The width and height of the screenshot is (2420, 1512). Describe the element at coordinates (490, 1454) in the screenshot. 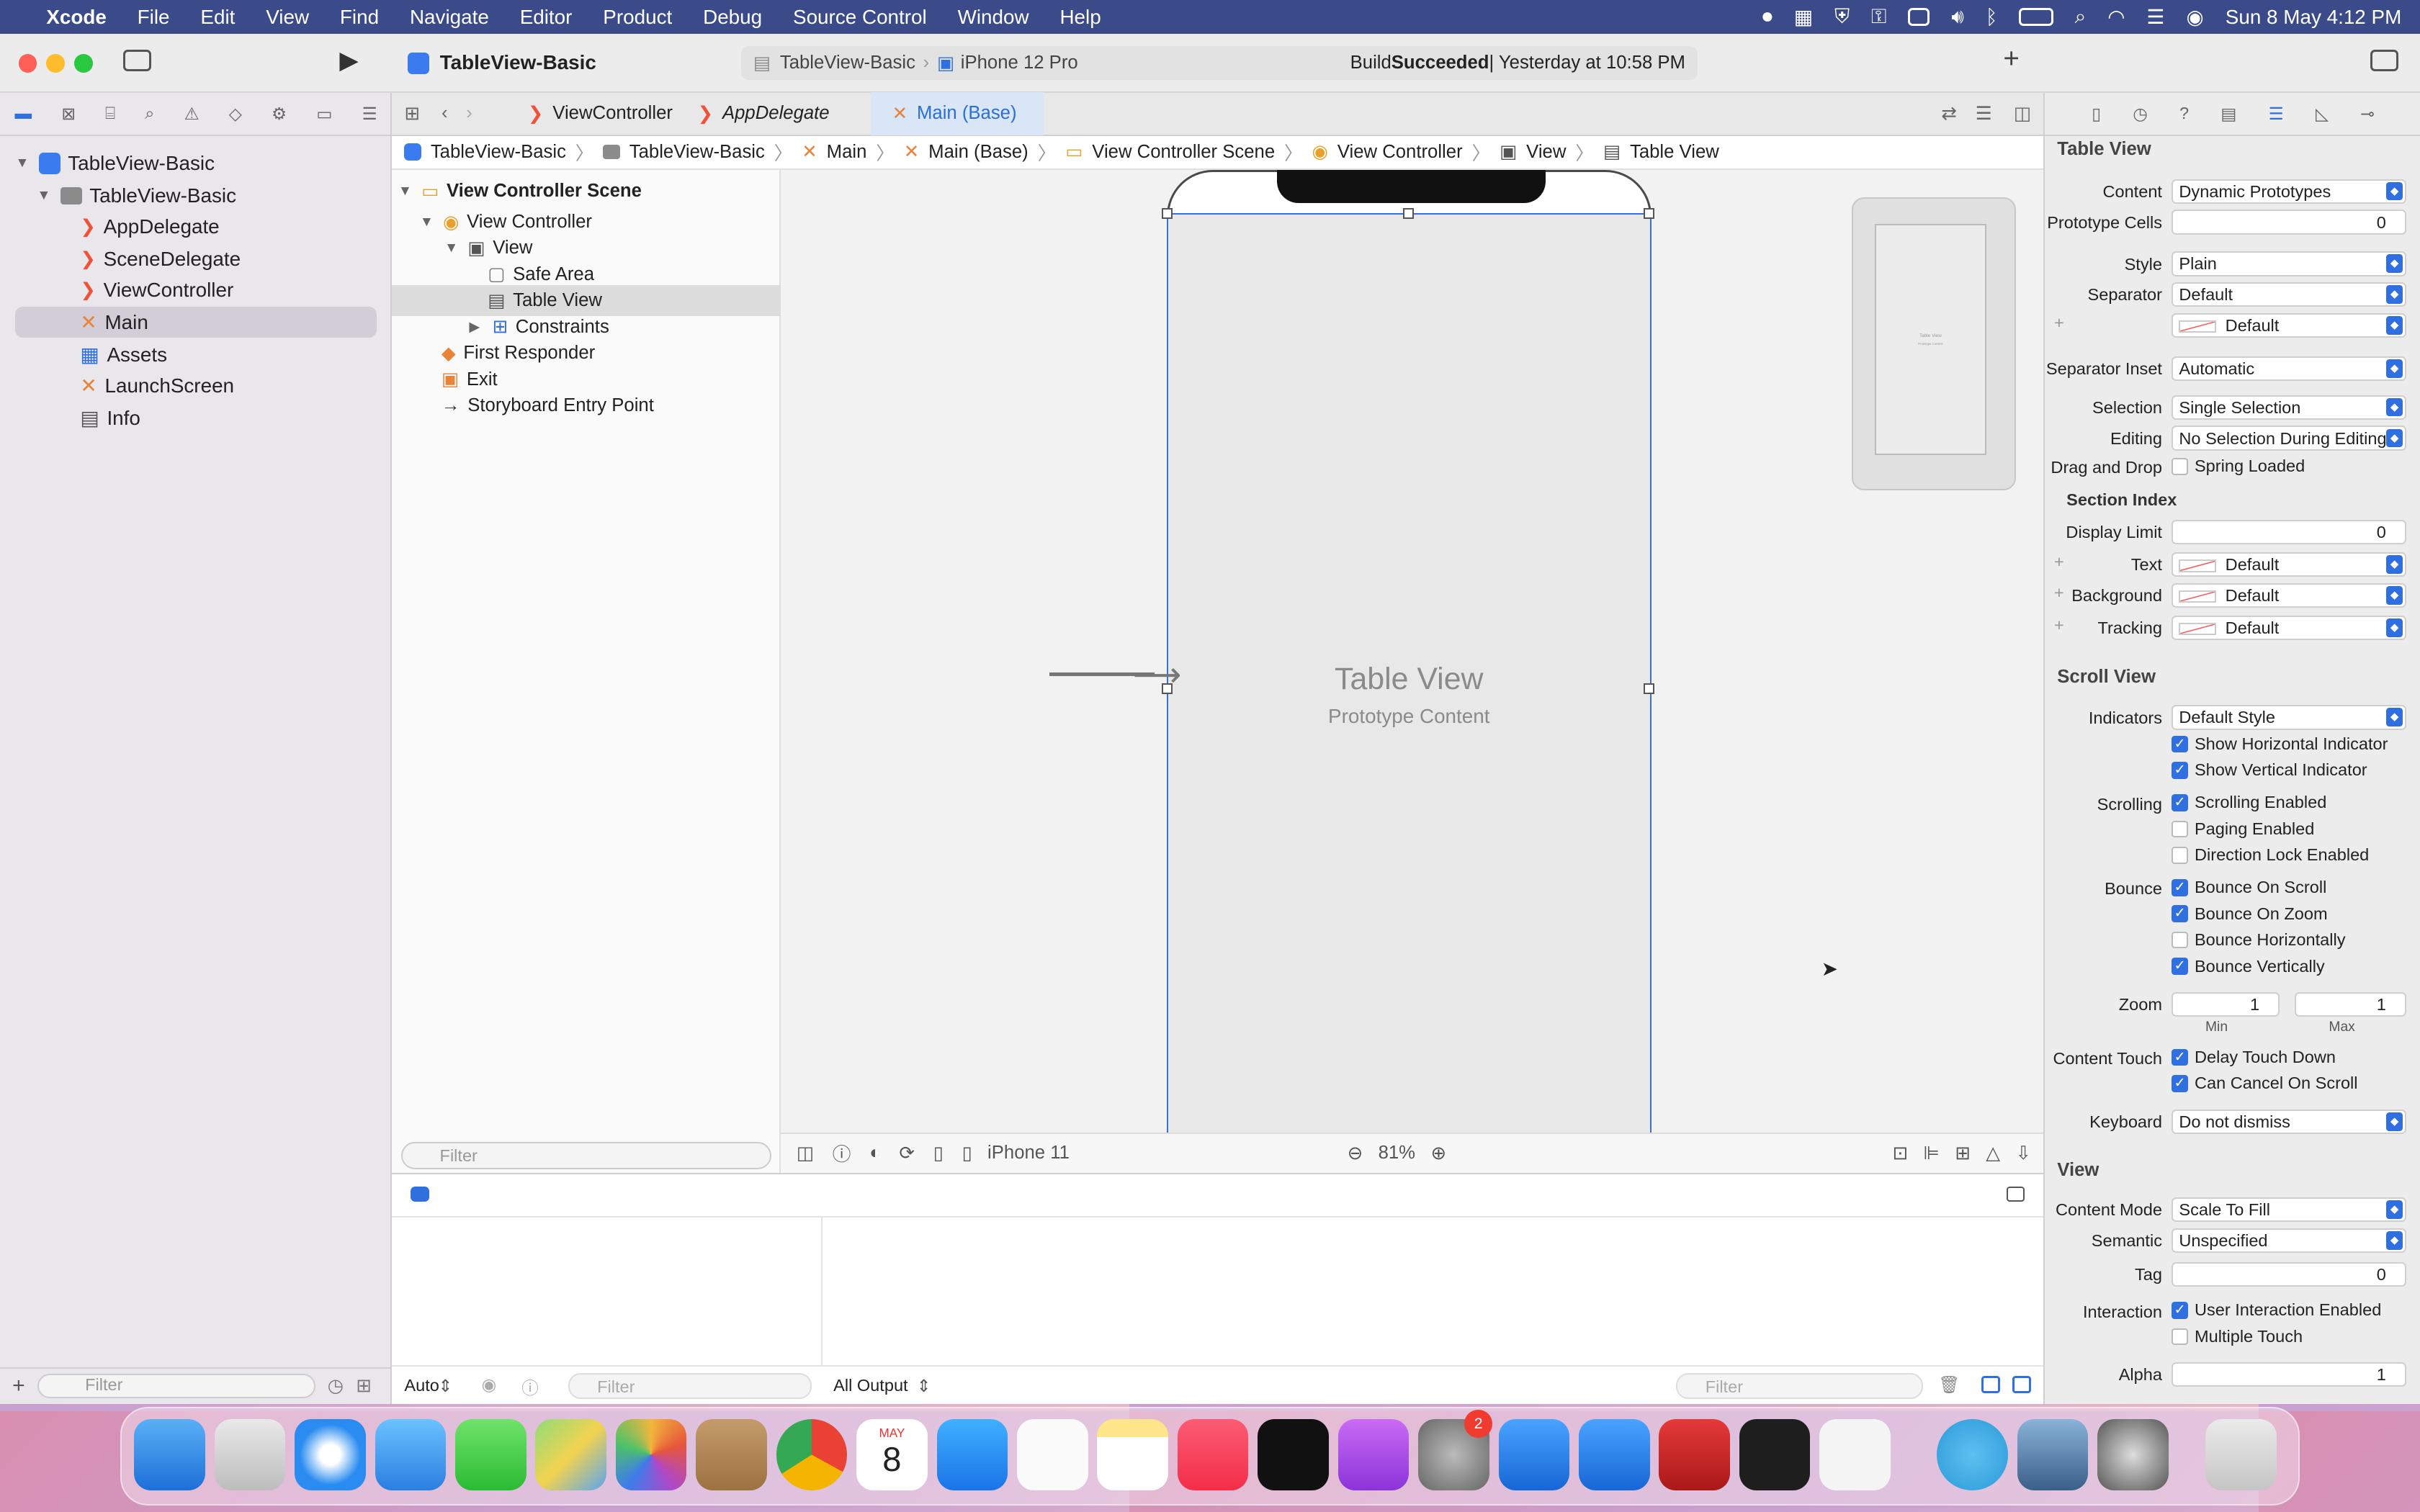

I see `messages-icon` at that location.